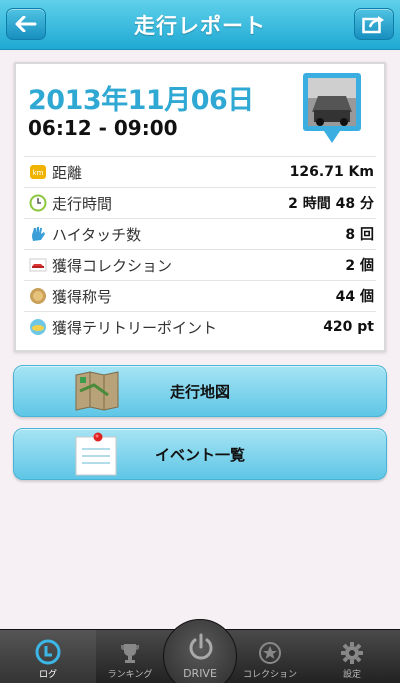  What do you see at coordinates (200, 295) in the screenshot?
I see `stat-row-titles: 獲得称号 44 個` at bounding box center [200, 295].